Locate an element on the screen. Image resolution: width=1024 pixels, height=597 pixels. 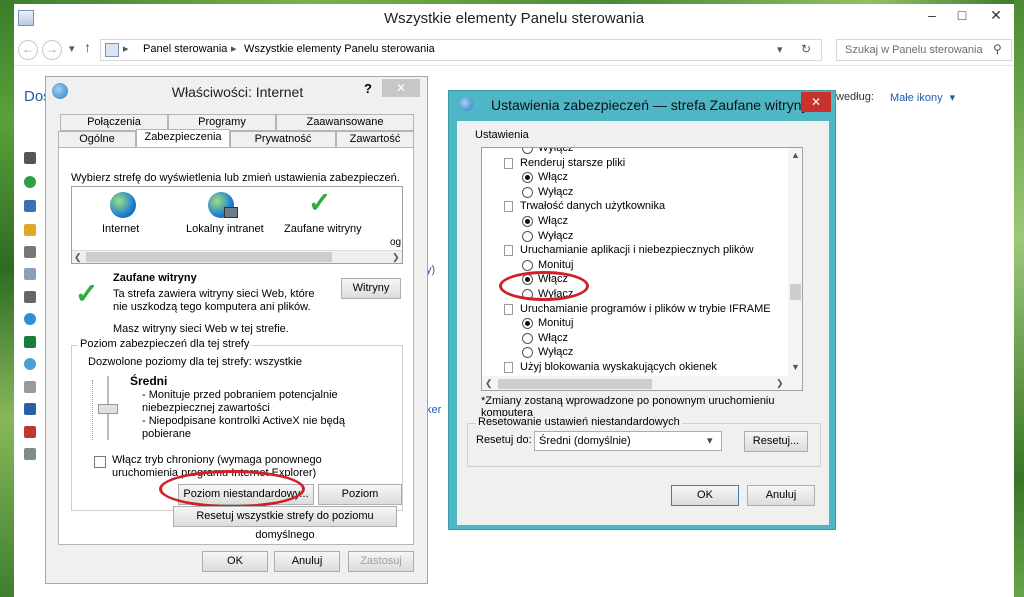
setting-page-icon is located at coordinates (508, 207).